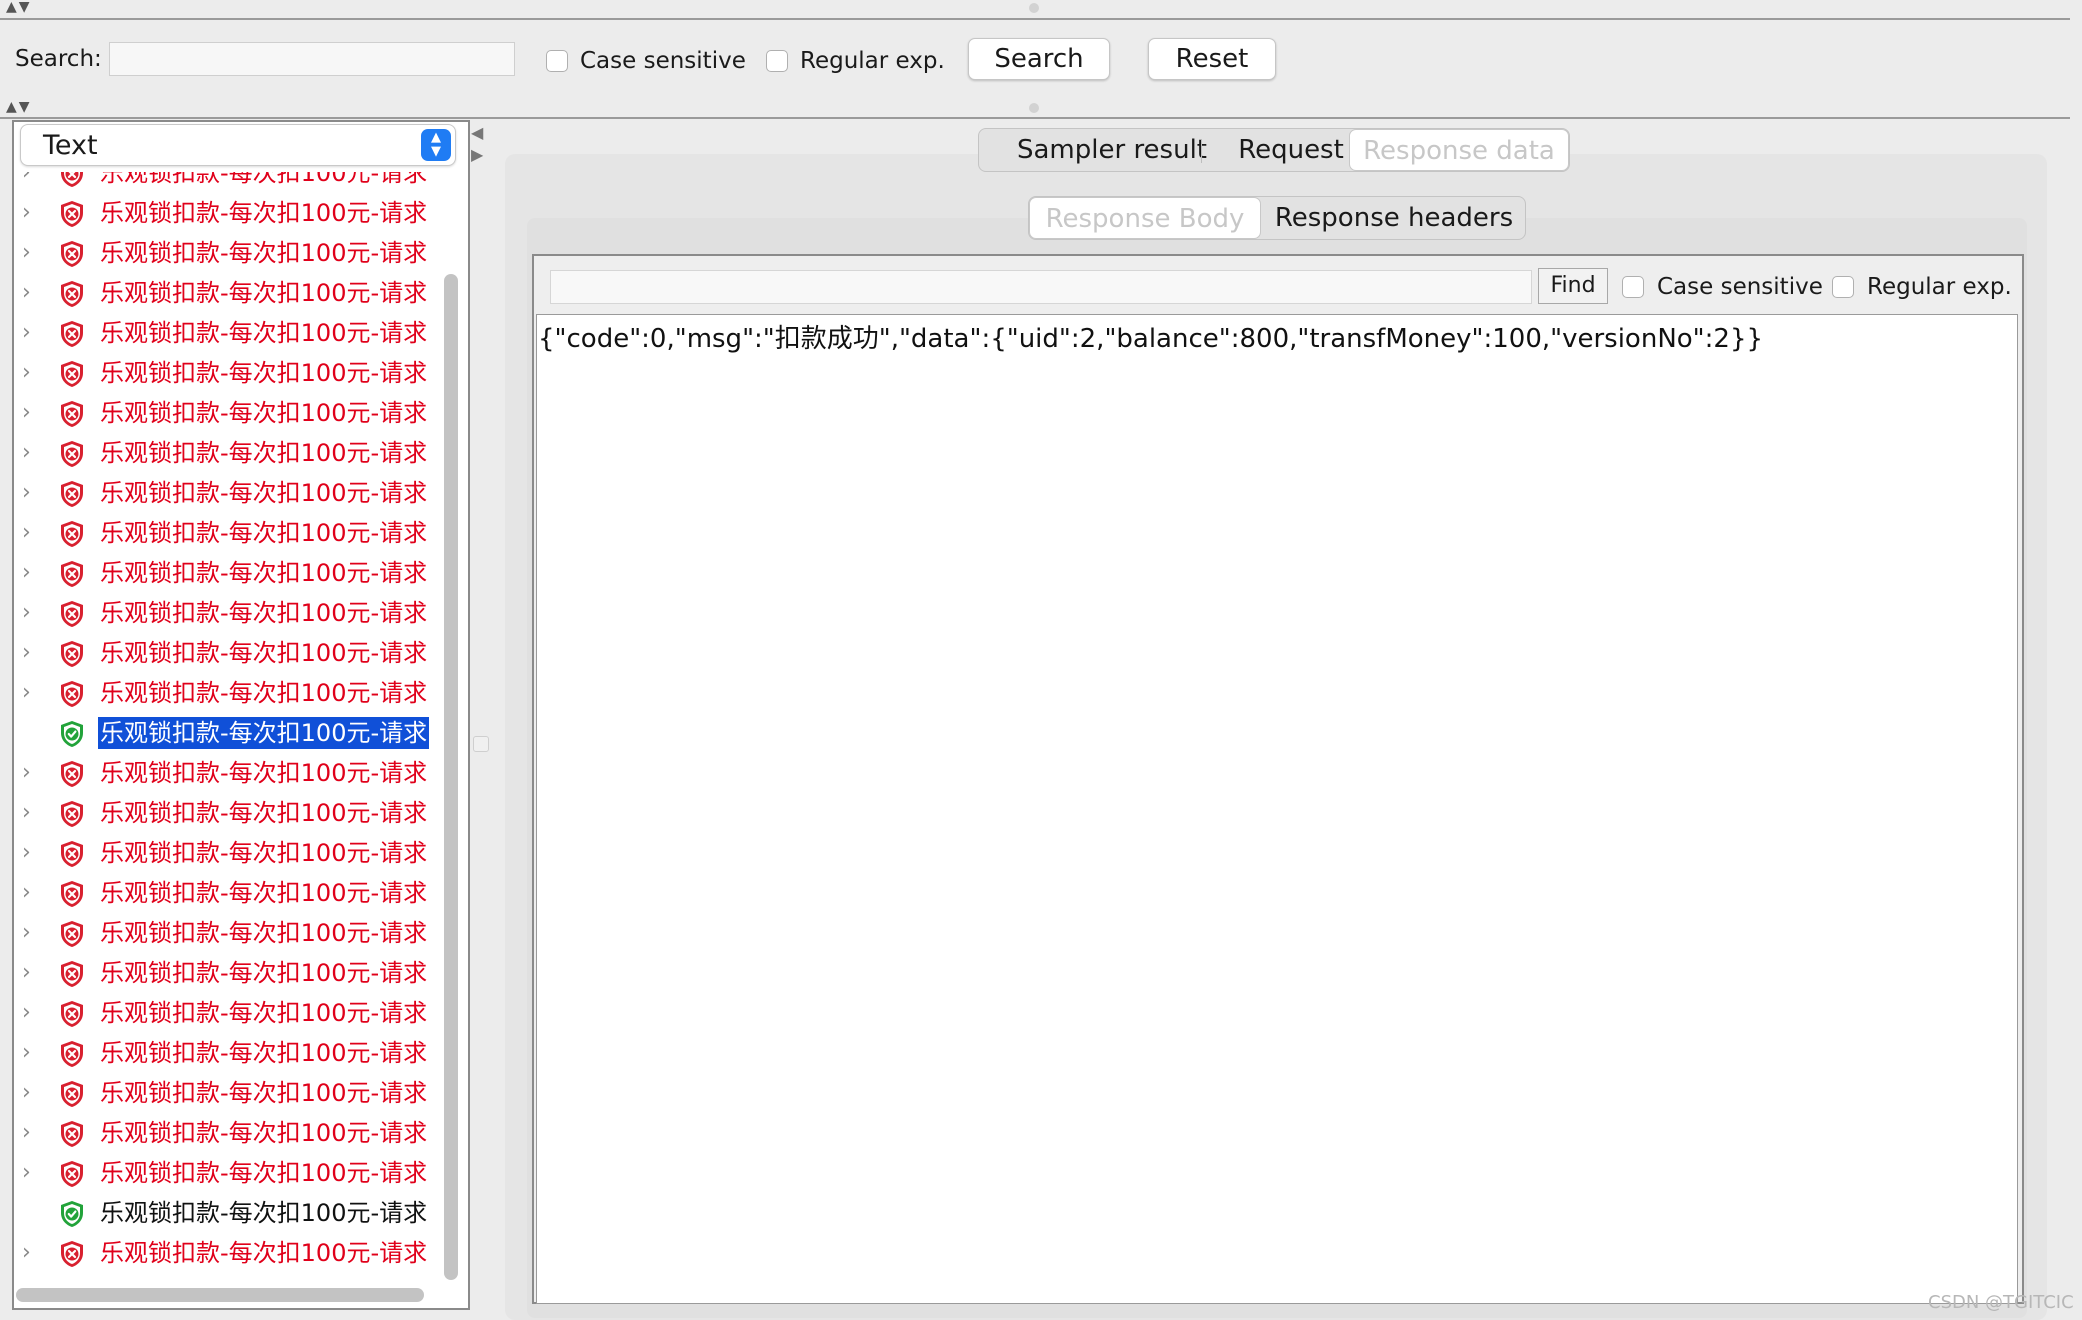 Image resolution: width=2082 pixels, height=1320 pixels. I want to click on tab-response-body: Response Body, so click(1145, 218).